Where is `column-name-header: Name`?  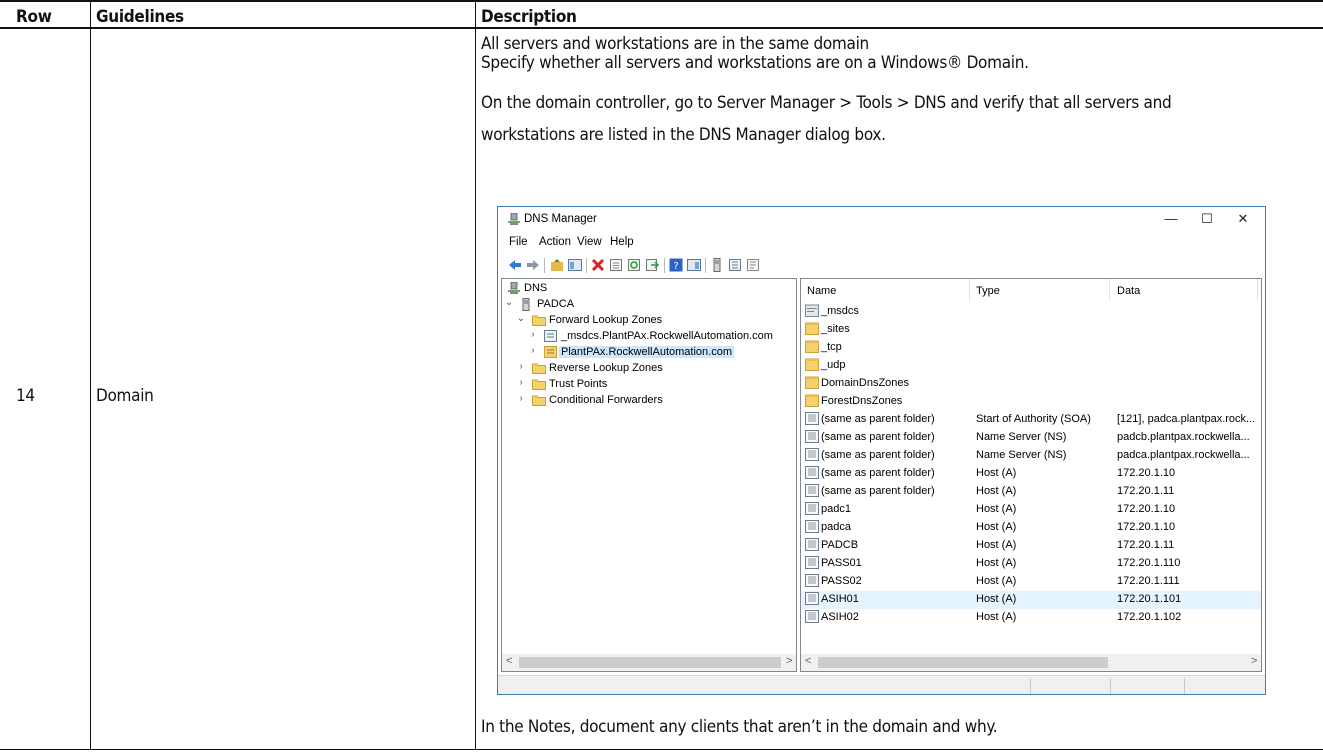 column-name-header: Name is located at coordinates (821, 291).